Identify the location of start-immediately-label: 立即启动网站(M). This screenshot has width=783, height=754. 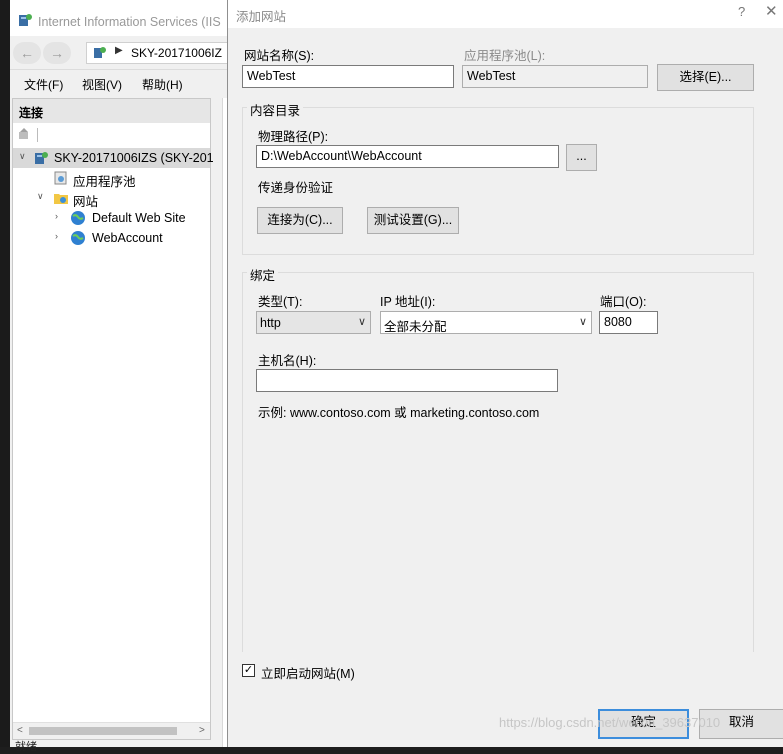
(308, 674).